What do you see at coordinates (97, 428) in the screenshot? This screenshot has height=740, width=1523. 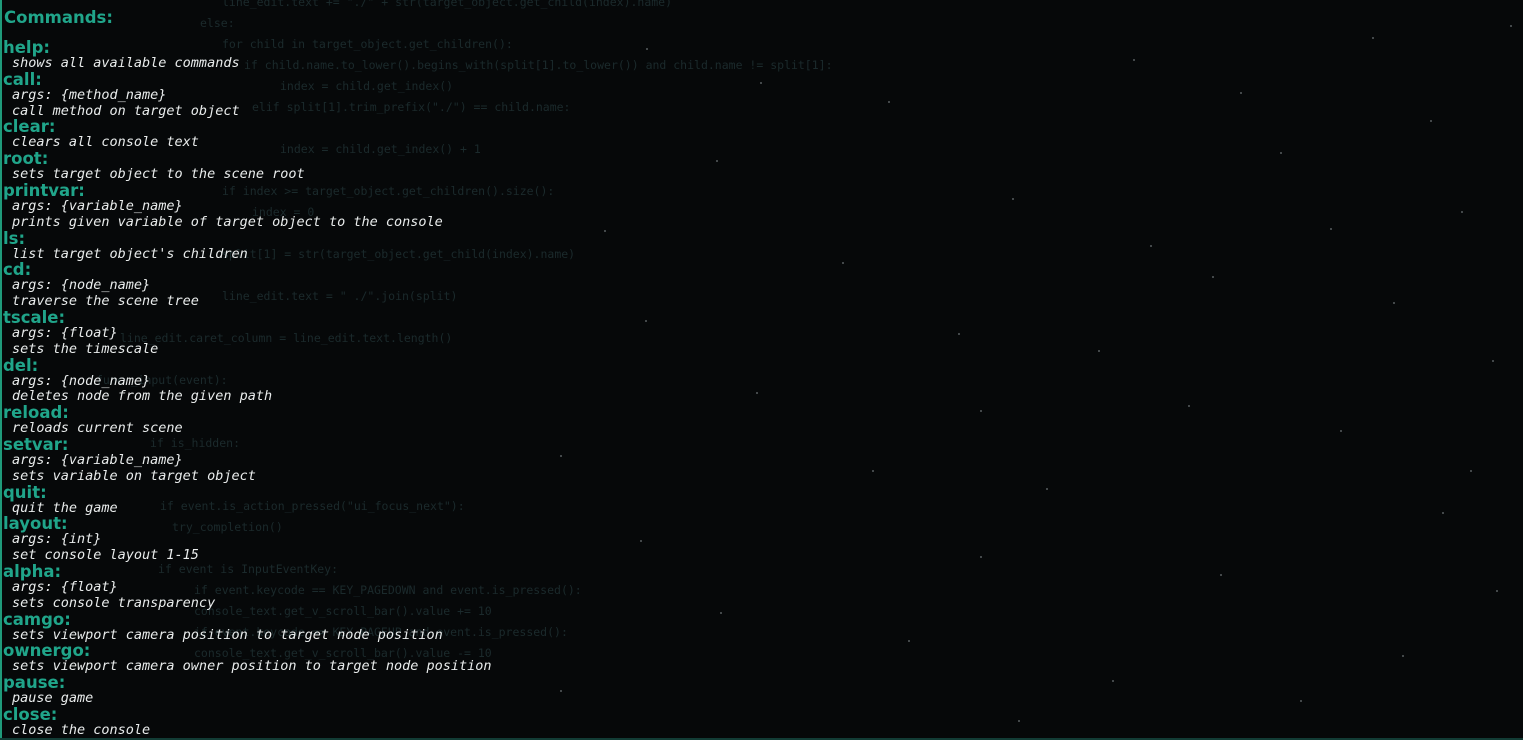 I see `command-description: reloads current scene` at bounding box center [97, 428].